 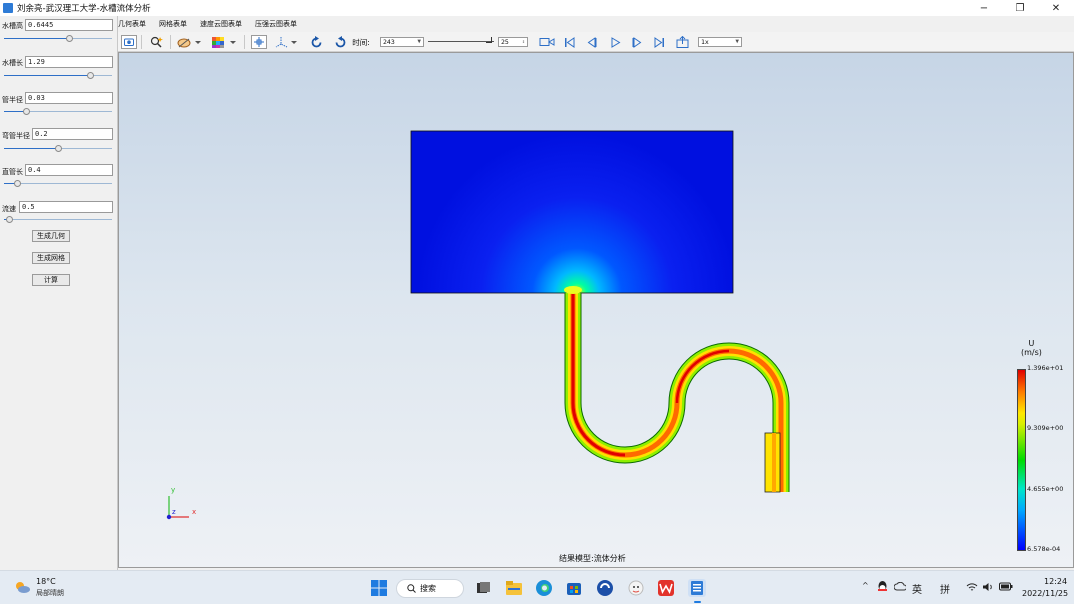 I want to click on tank-region, so click(x=572, y=212).